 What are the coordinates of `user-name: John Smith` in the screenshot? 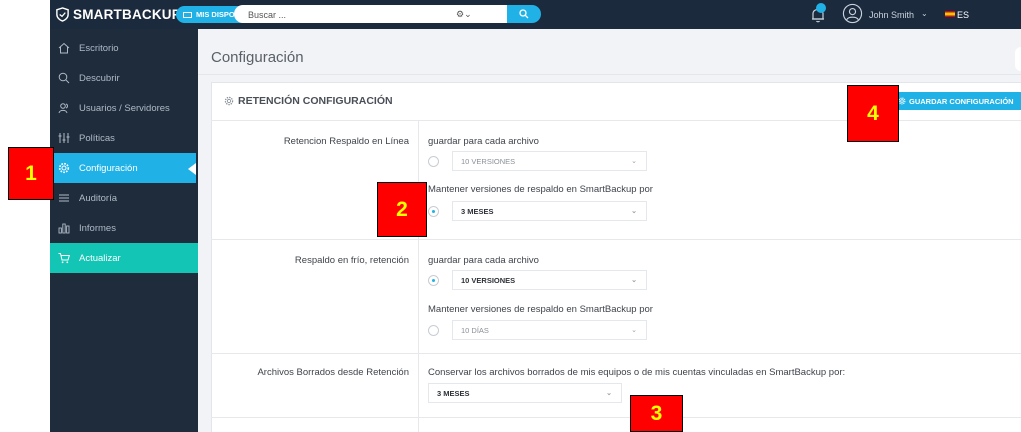 It's located at (891, 15).